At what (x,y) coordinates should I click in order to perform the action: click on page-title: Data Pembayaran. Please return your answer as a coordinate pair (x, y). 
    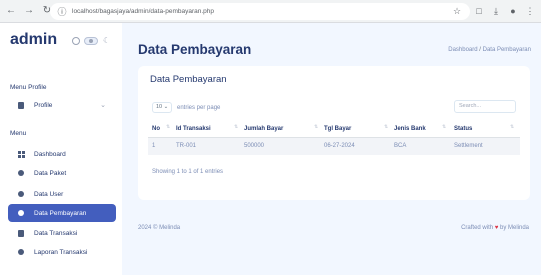
    Looking at the image, I should click on (195, 49).